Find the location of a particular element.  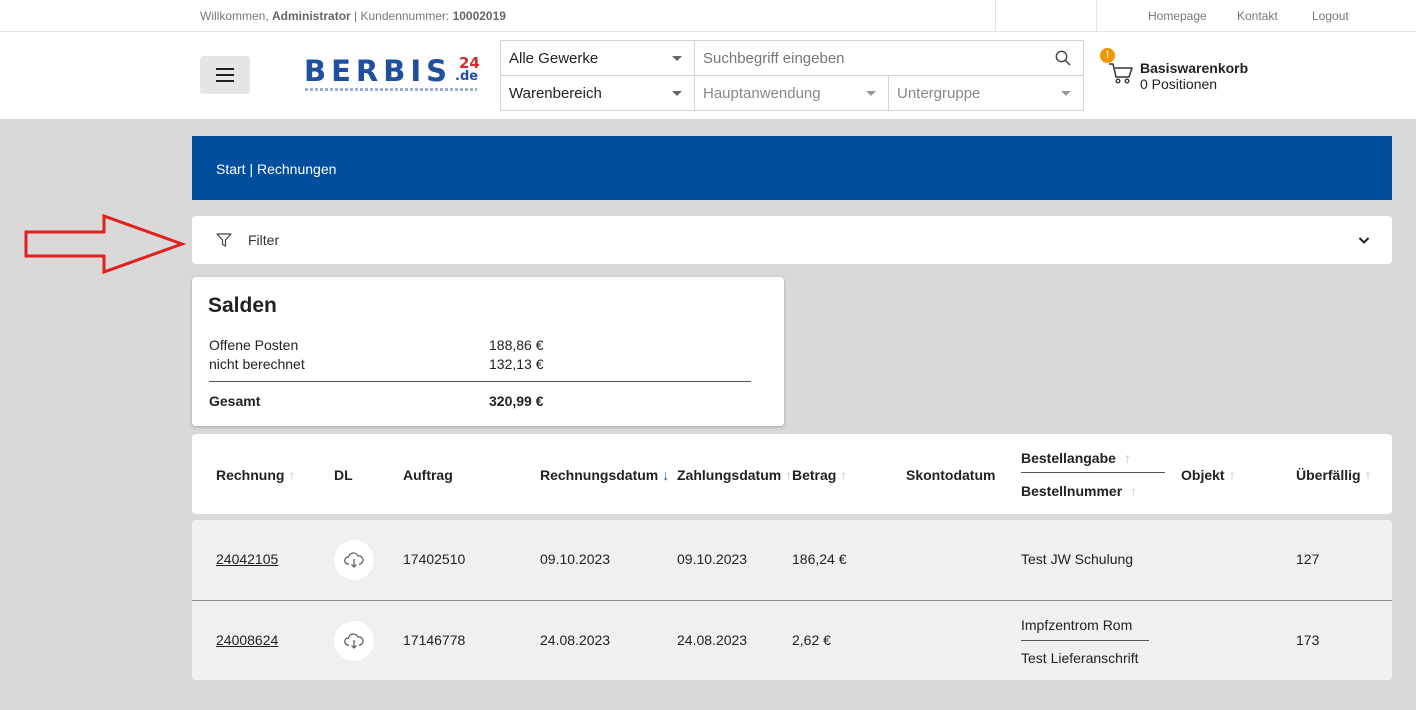

breadcrumb: Start | Rechnungen is located at coordinates (276, 169).